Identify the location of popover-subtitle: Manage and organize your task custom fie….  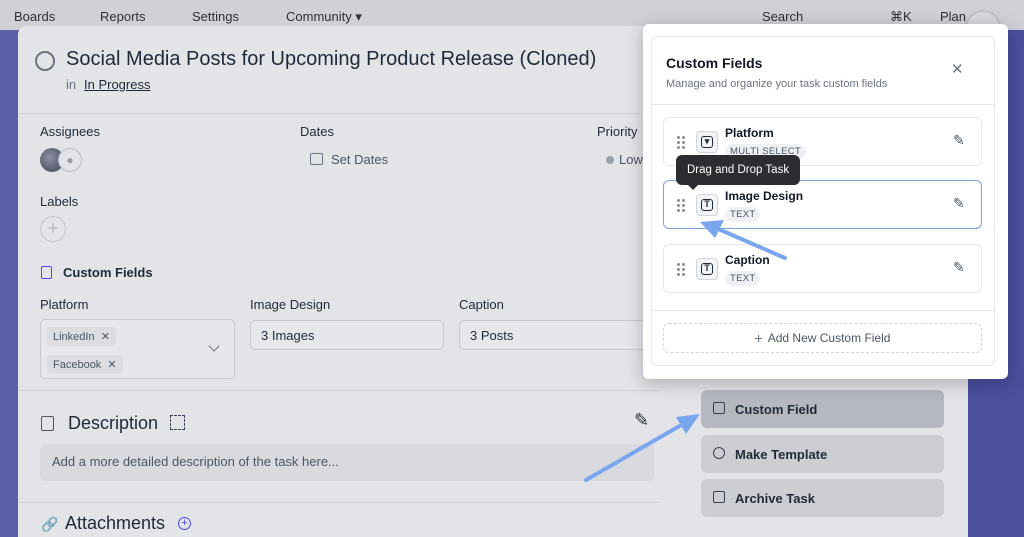
(777, 84).